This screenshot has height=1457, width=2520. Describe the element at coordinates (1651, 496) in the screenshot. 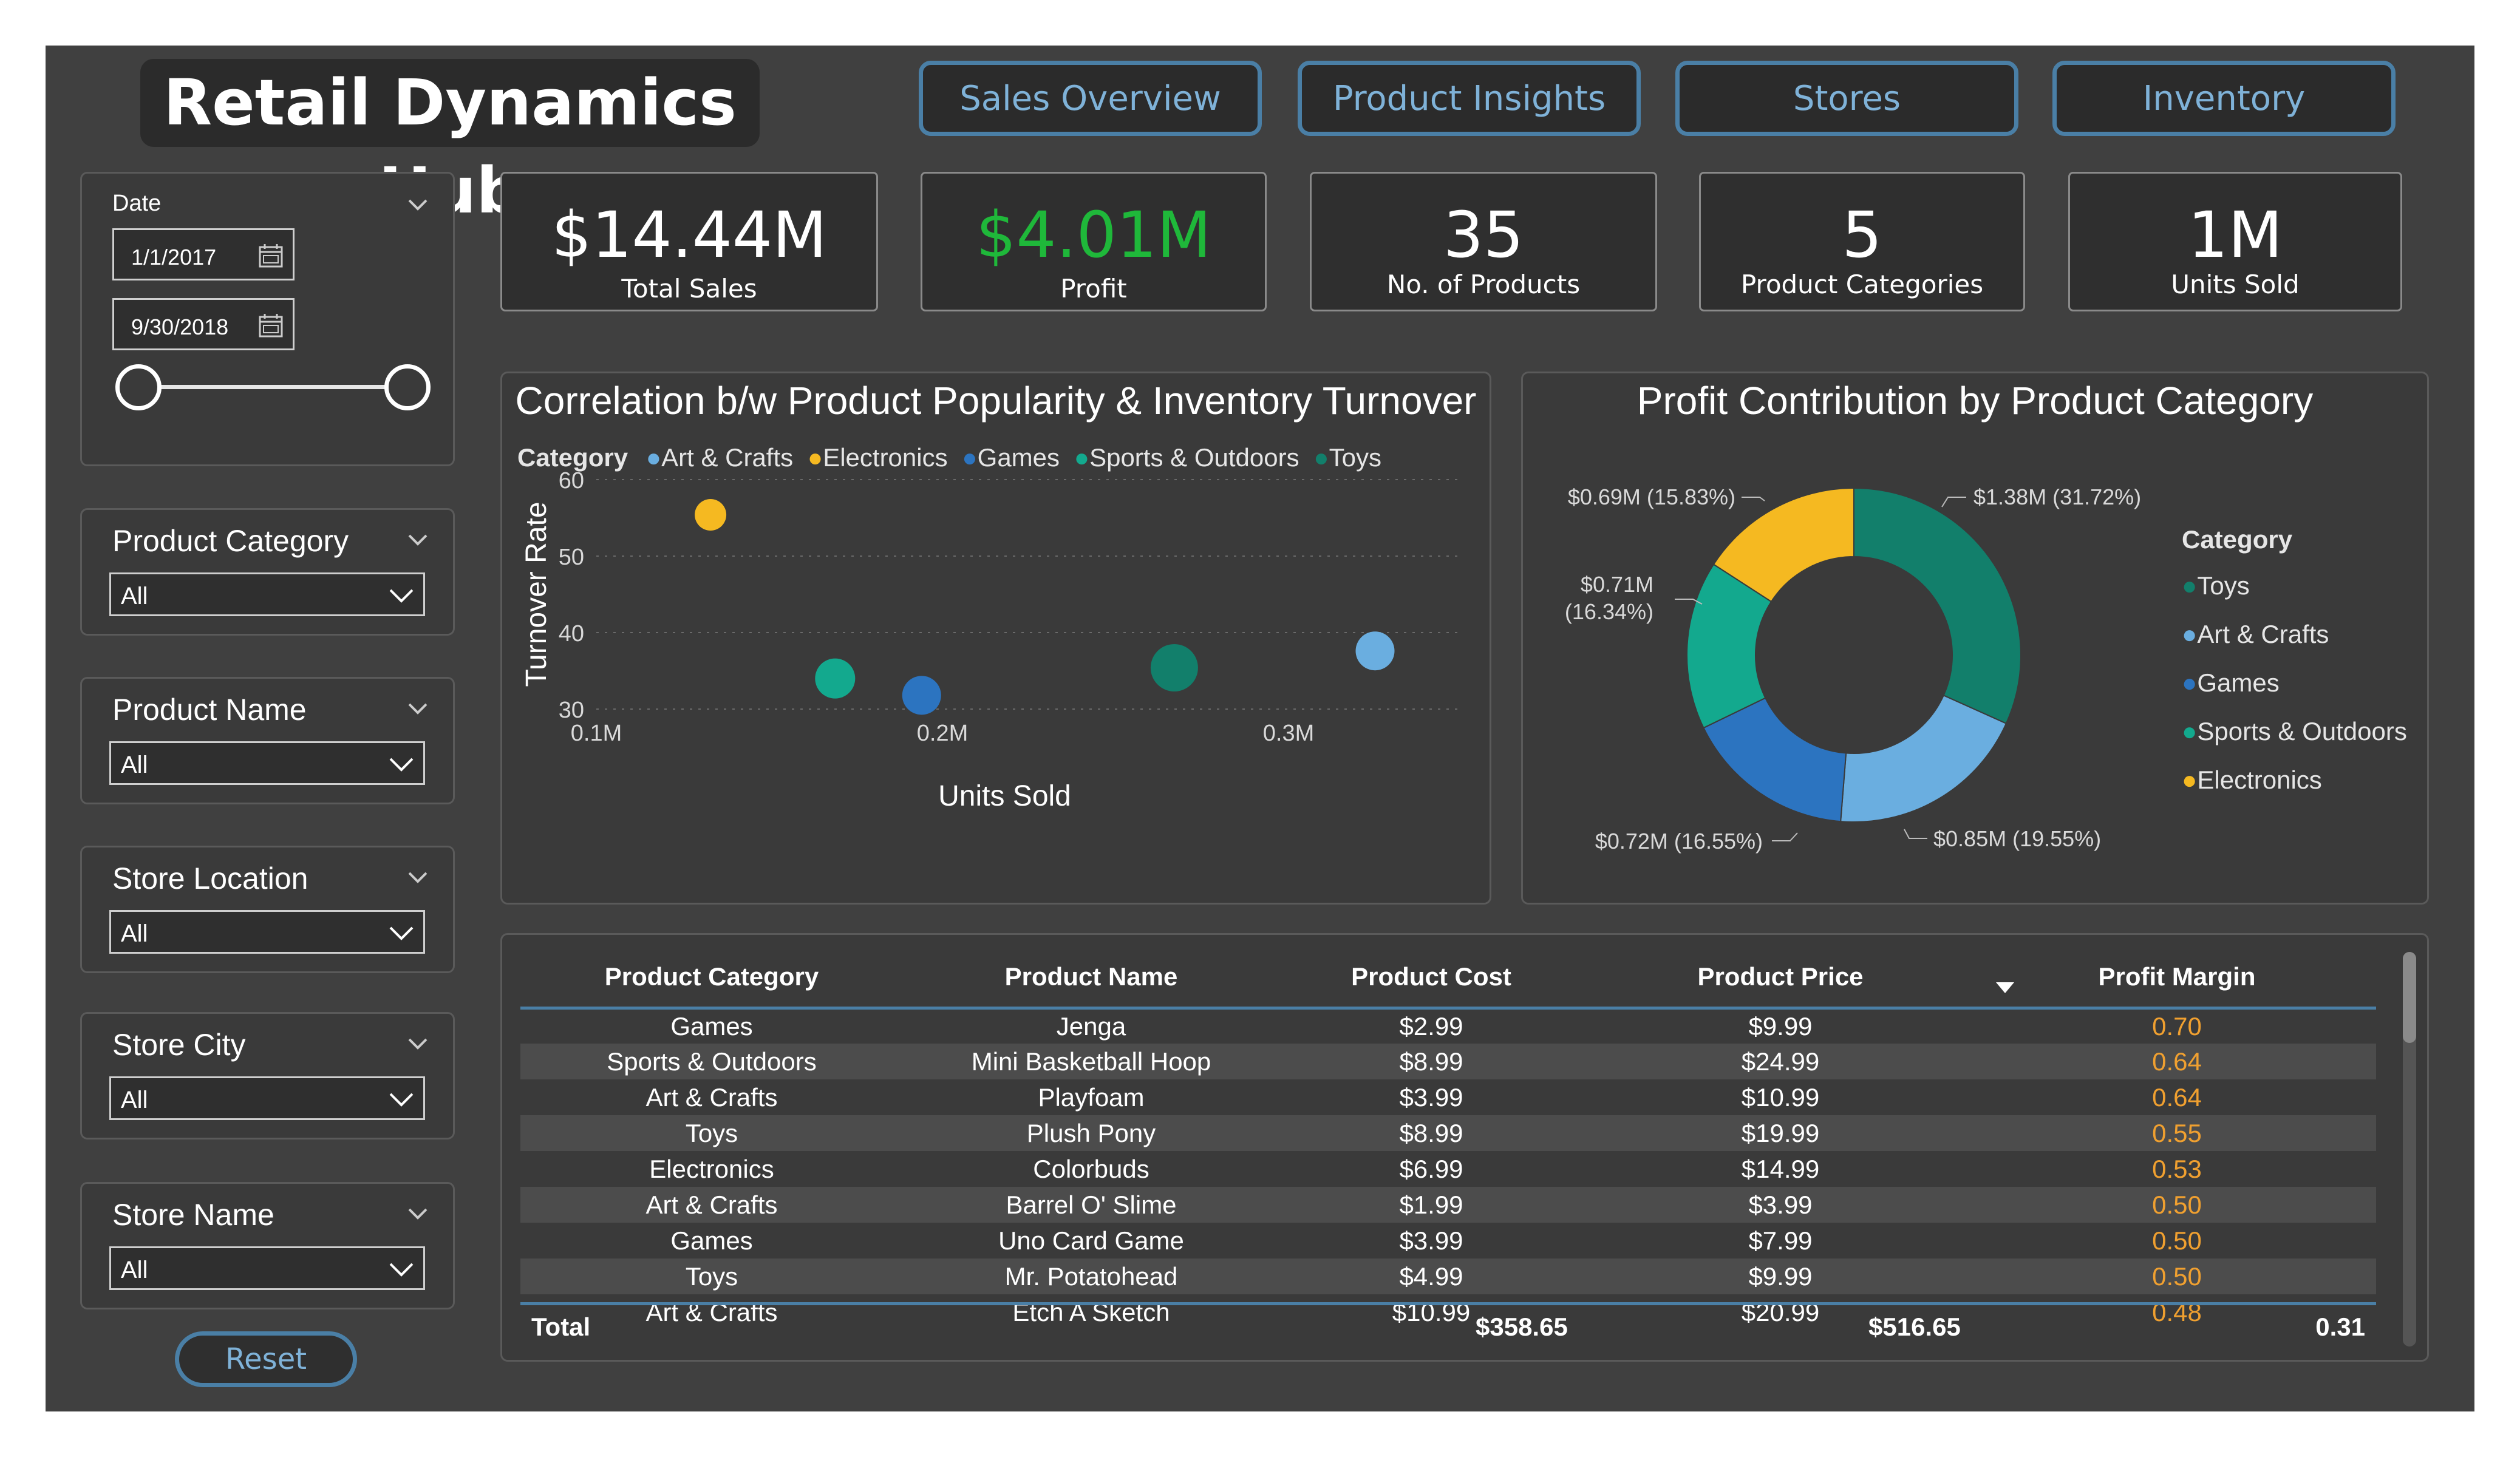

I see `data-label: $0.69M (15.83%)` at that location.